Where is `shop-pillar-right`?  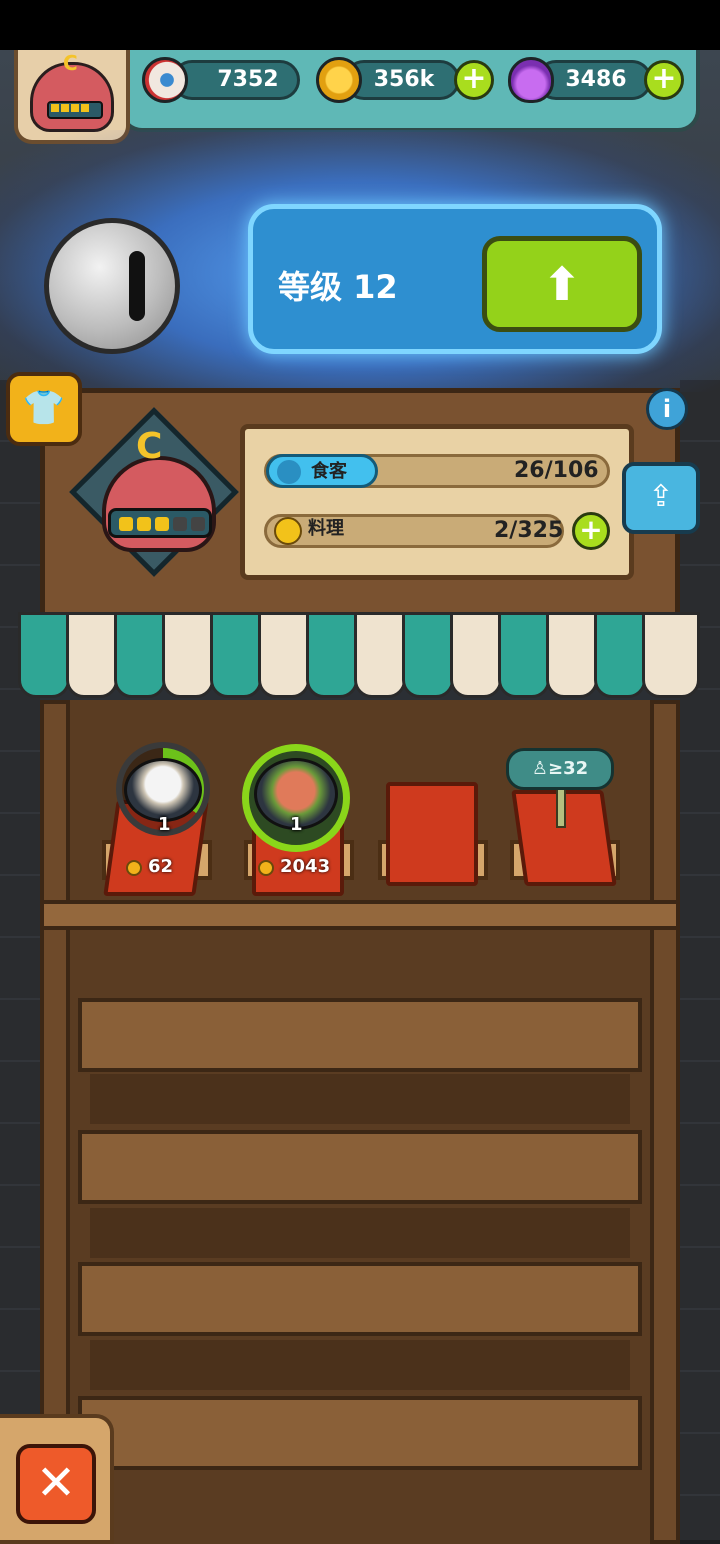 shop-pillar-right is located at coordinates (665, 1122).